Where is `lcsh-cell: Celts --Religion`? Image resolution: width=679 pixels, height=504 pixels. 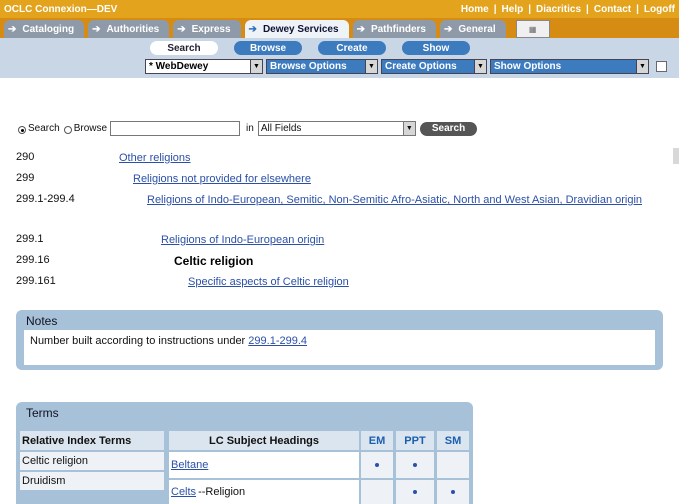
lcsh-cell: Celts --Religion is located at coordinates (264, 492).